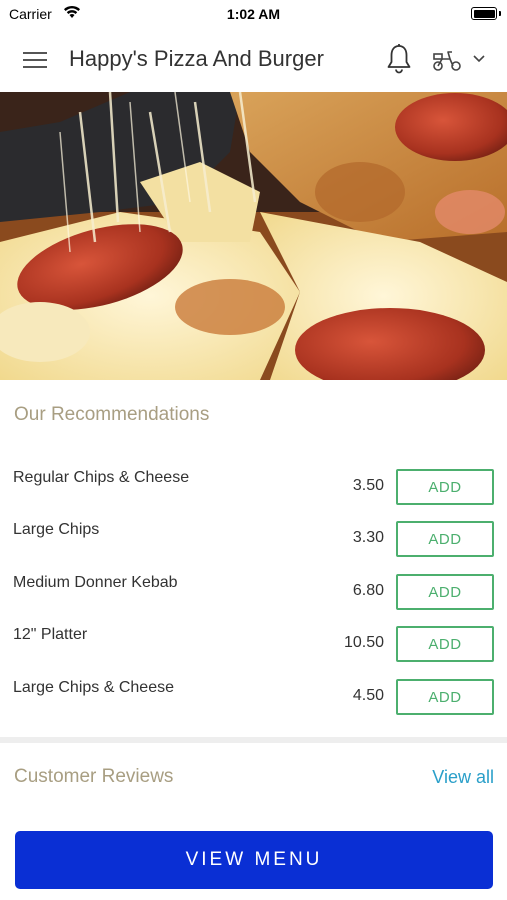 Image resolution: width=507 pixels, height=900 pixels. Describe the element at coordinates (253, 705) in the screenshot. I see `list-item: Large Chips & Cheese 4.50 ADD` at that location.